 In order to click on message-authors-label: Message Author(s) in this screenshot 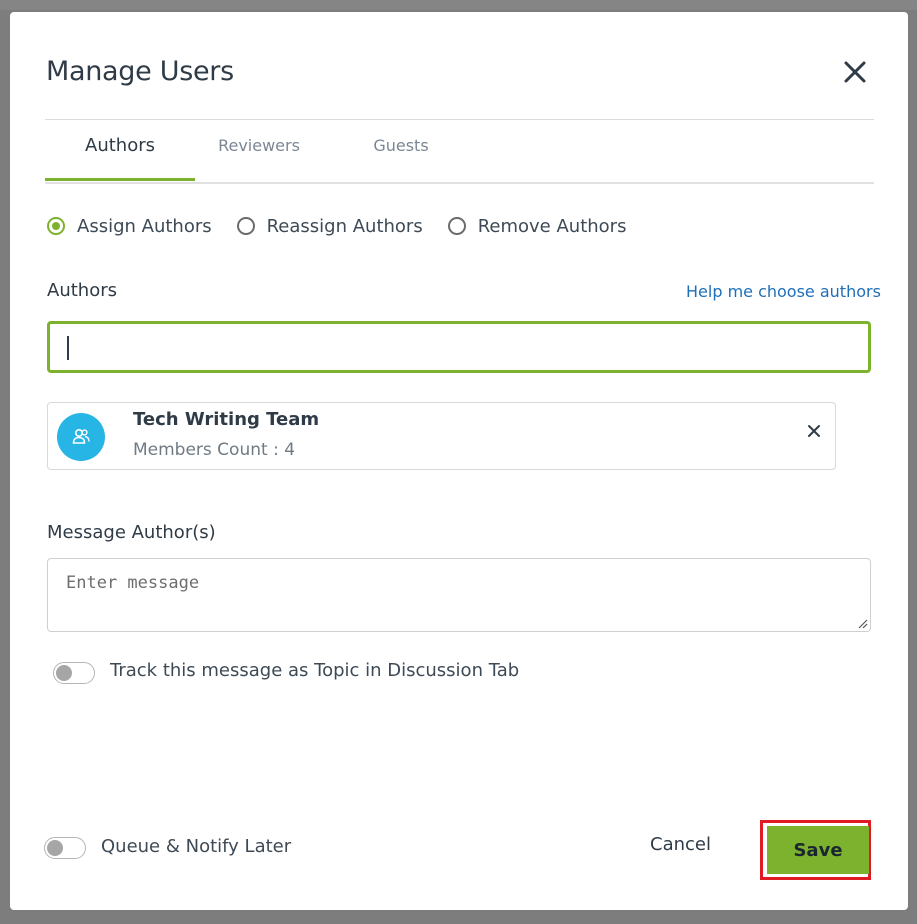, I will do `click(131, 532)`.